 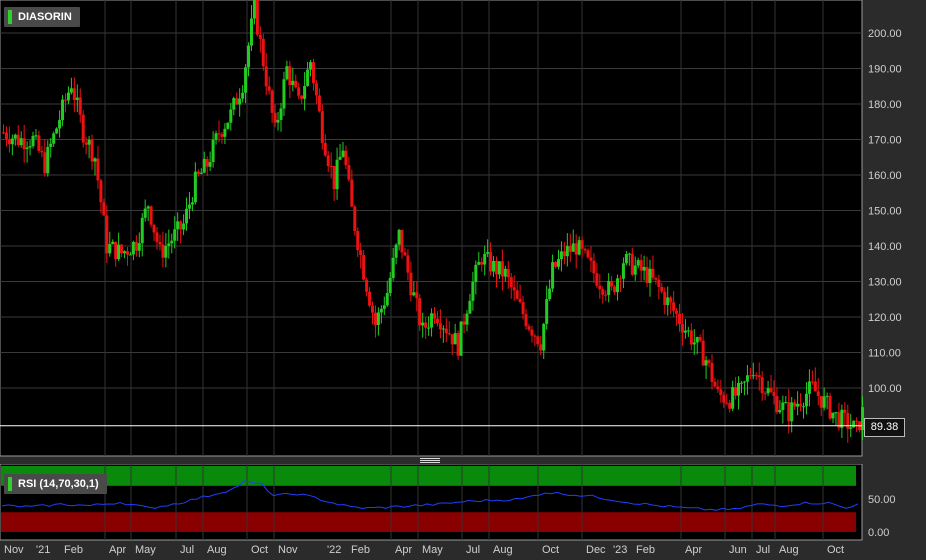 What do you see at coordinates (117, 550) in the screenshot?
I see `time-tick-label: Apr` at bounding box center [117, 550].